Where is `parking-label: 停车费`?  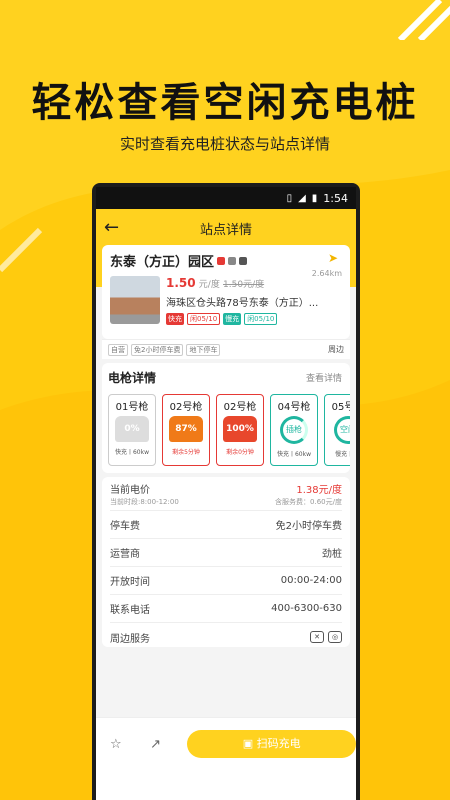 parking-label: 停车费 is located at coordinates (125, 526).